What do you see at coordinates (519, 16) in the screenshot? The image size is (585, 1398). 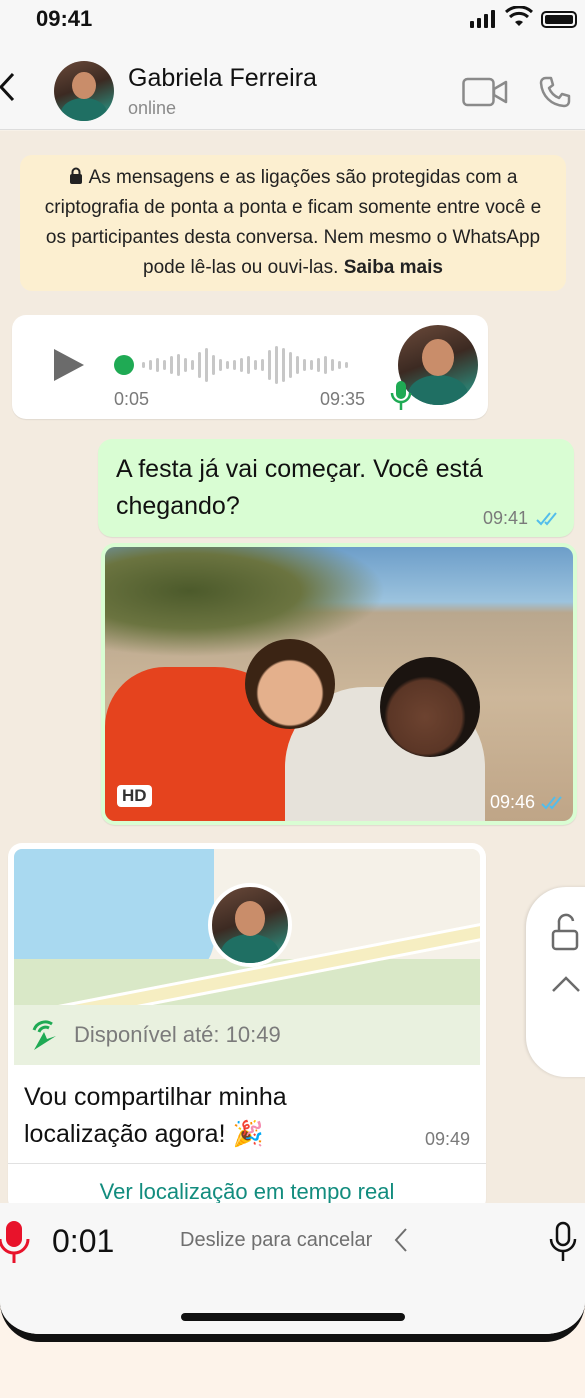 I see `wifi-icon` at bounding box center [519, 16].